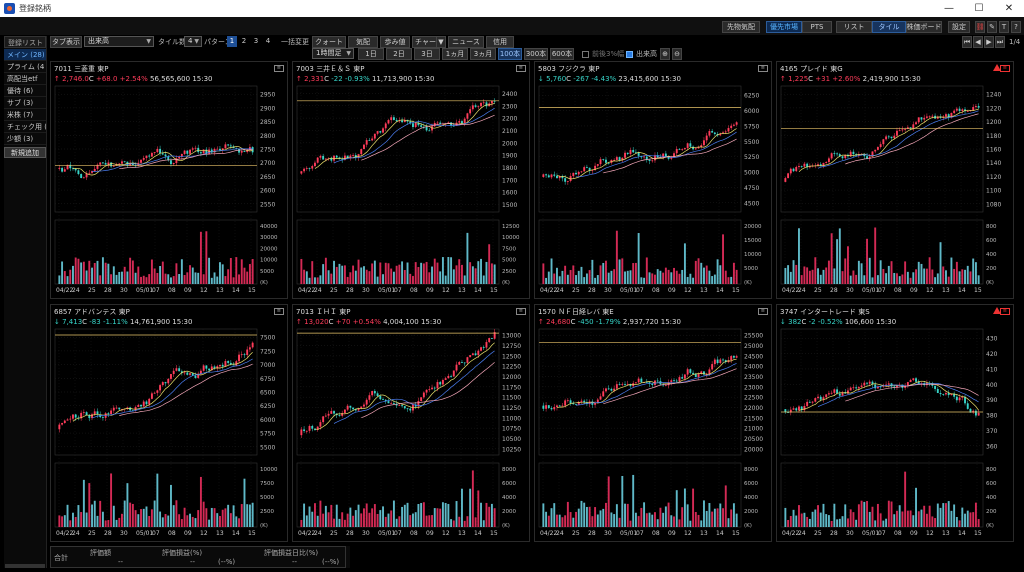  Describe the element at coordinates (268, 41) in the screenshot. I see `pattern-4-button: 4` at that location.